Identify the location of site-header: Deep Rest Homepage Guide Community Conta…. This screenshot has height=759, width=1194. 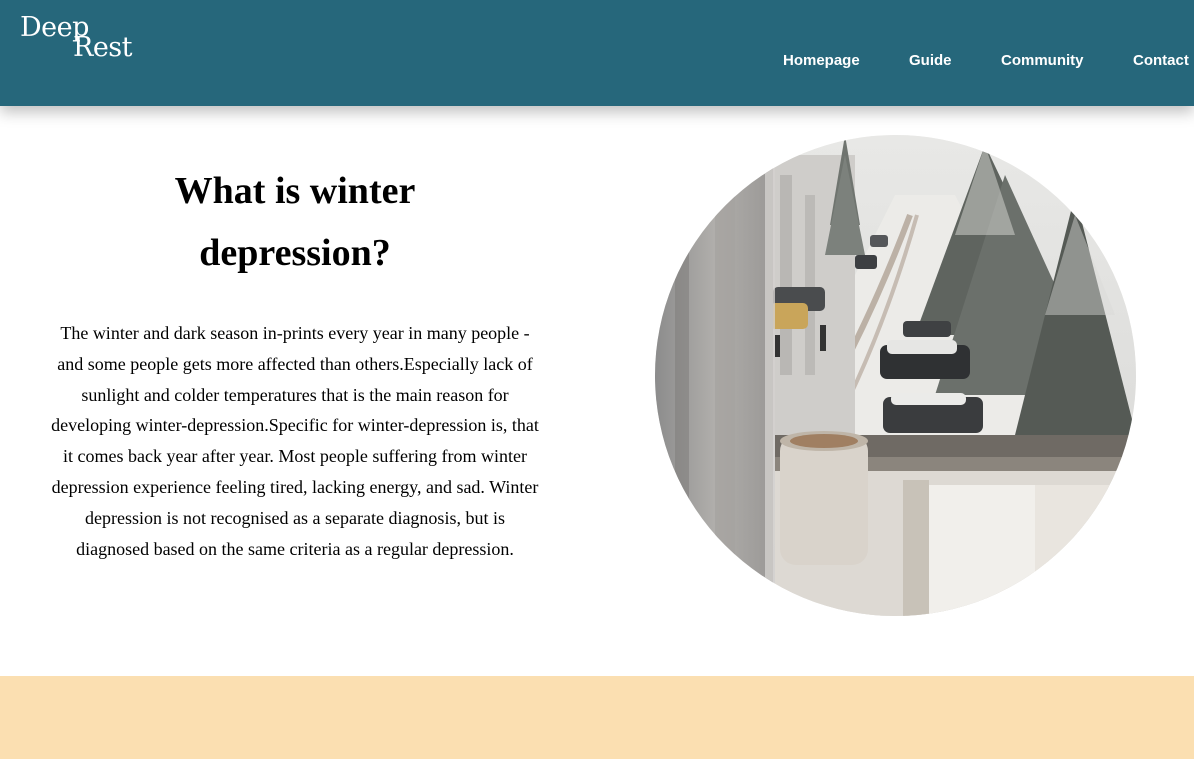
(597, 53).